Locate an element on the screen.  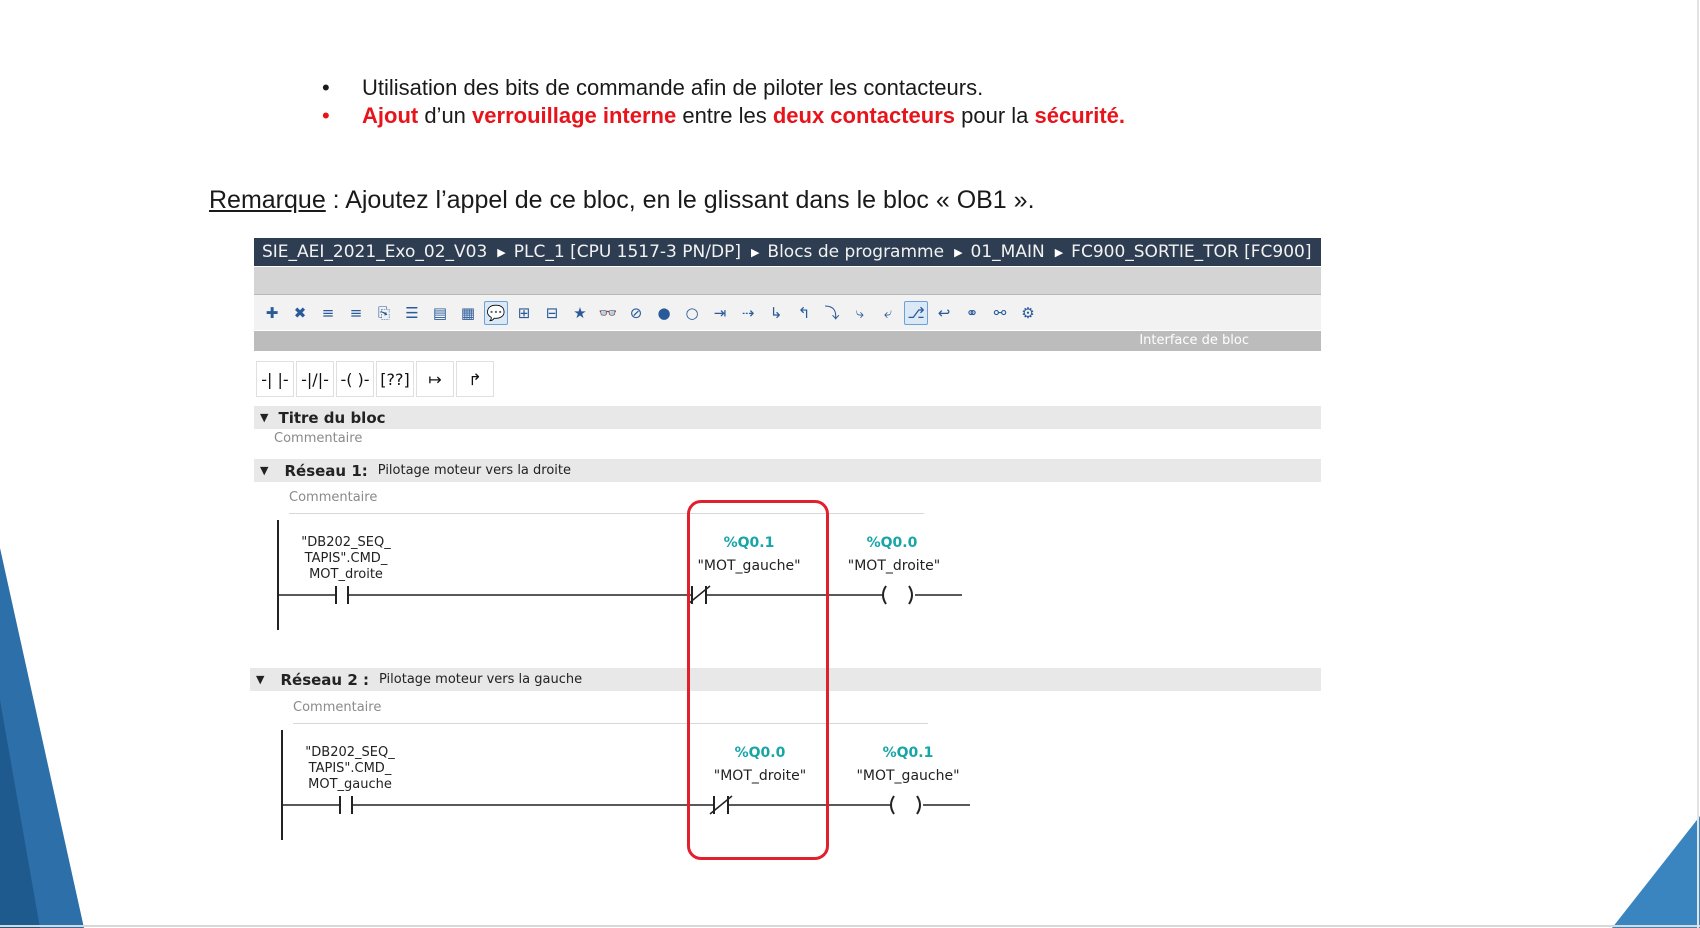
delete-network-icon: ✖ is located at coordinates (300, 313).